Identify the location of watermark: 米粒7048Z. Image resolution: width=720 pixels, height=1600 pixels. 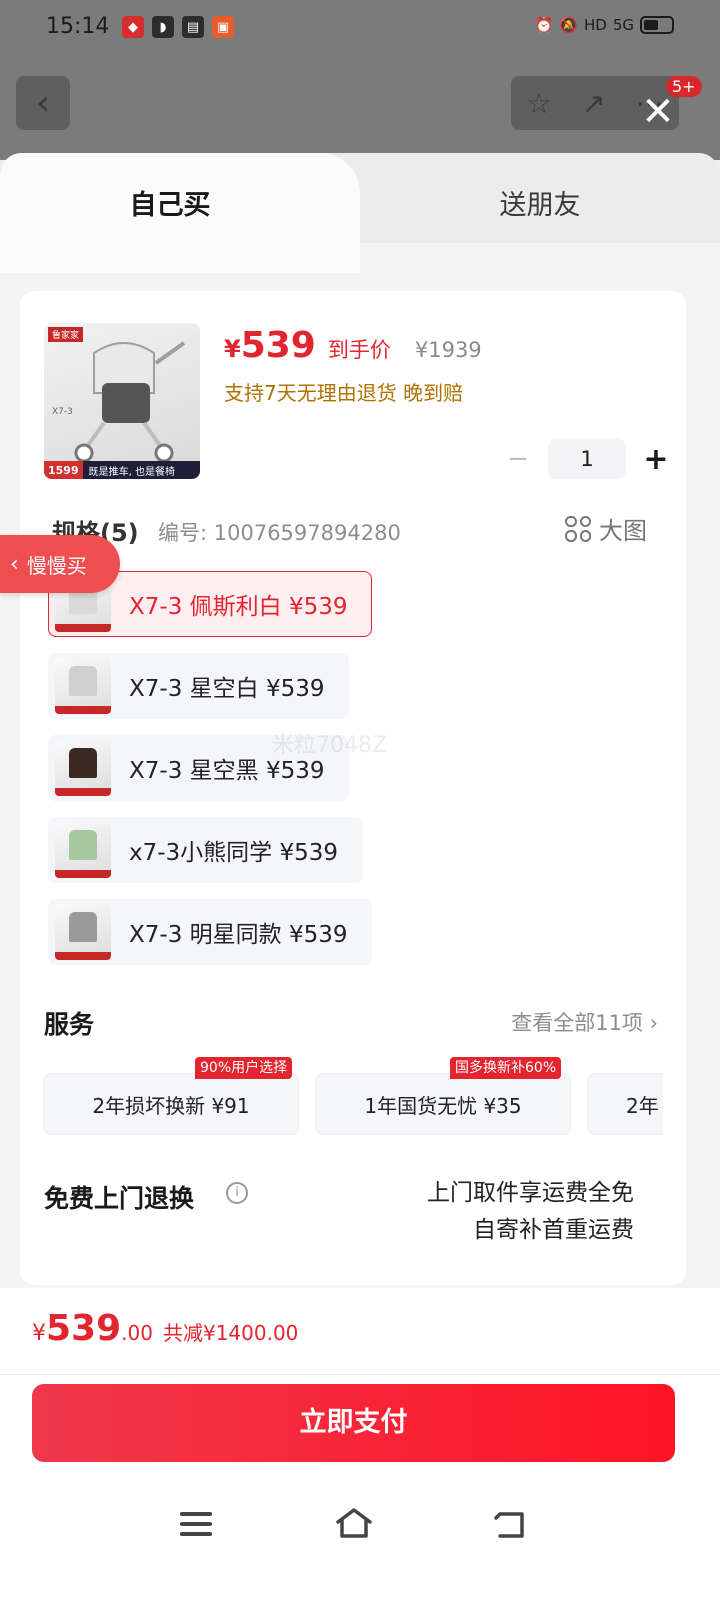
(330, 745).